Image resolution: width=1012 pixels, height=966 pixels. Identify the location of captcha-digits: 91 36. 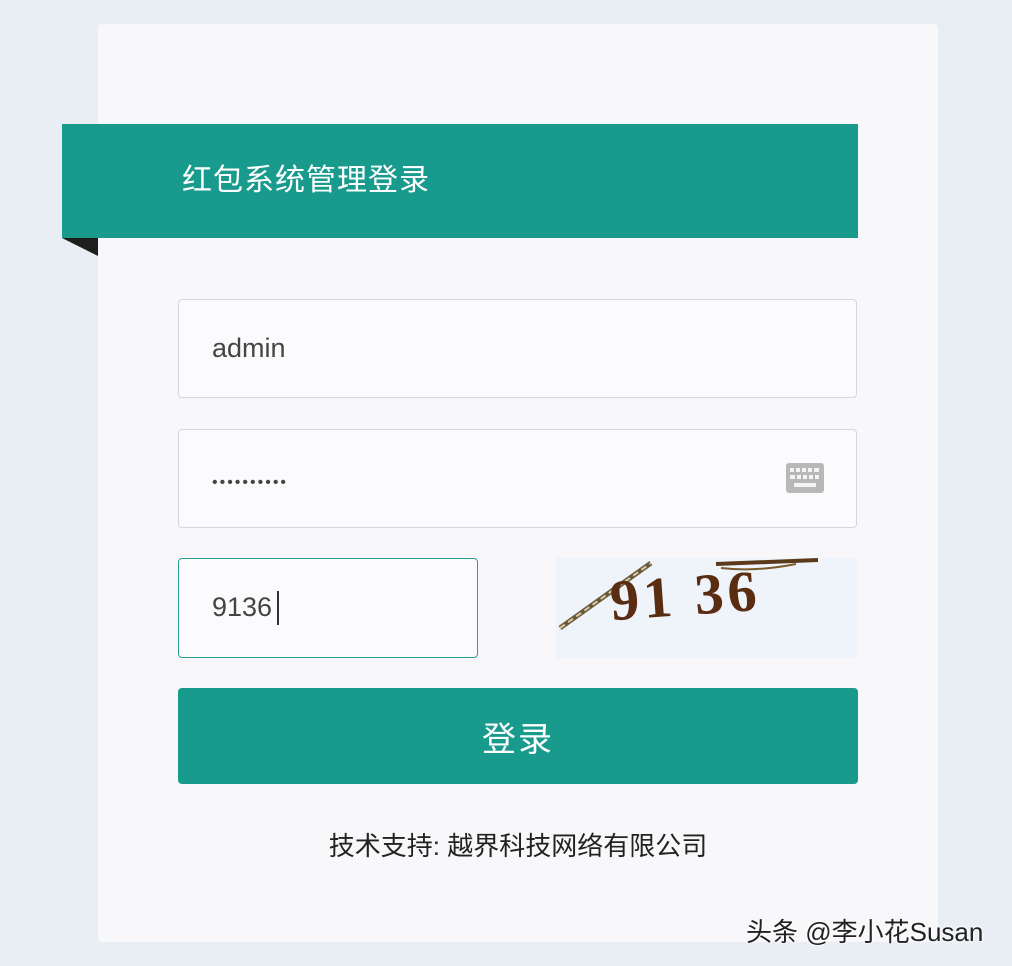
(685, 595).